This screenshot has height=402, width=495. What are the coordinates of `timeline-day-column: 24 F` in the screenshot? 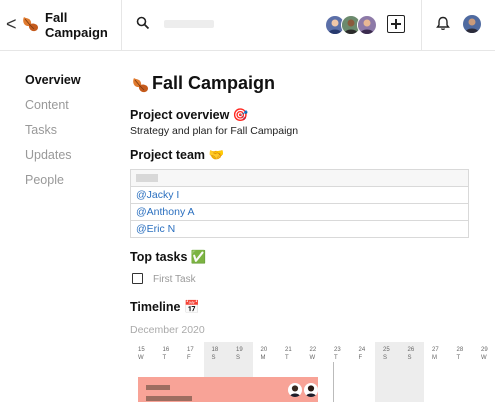 It's located at (363, 372).